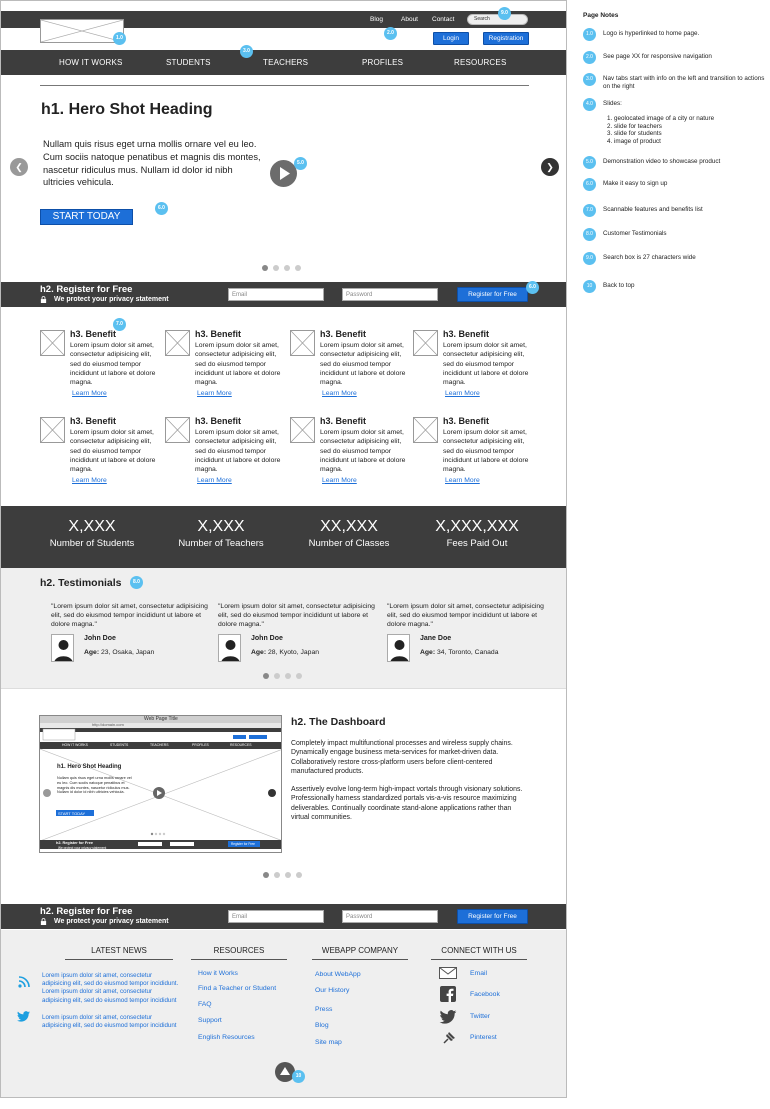 This screenshot has height=1109, width=770. Describe the element at coordinates (478, 973) in the screenshot. I see `connect-email-link: Email` at that location.